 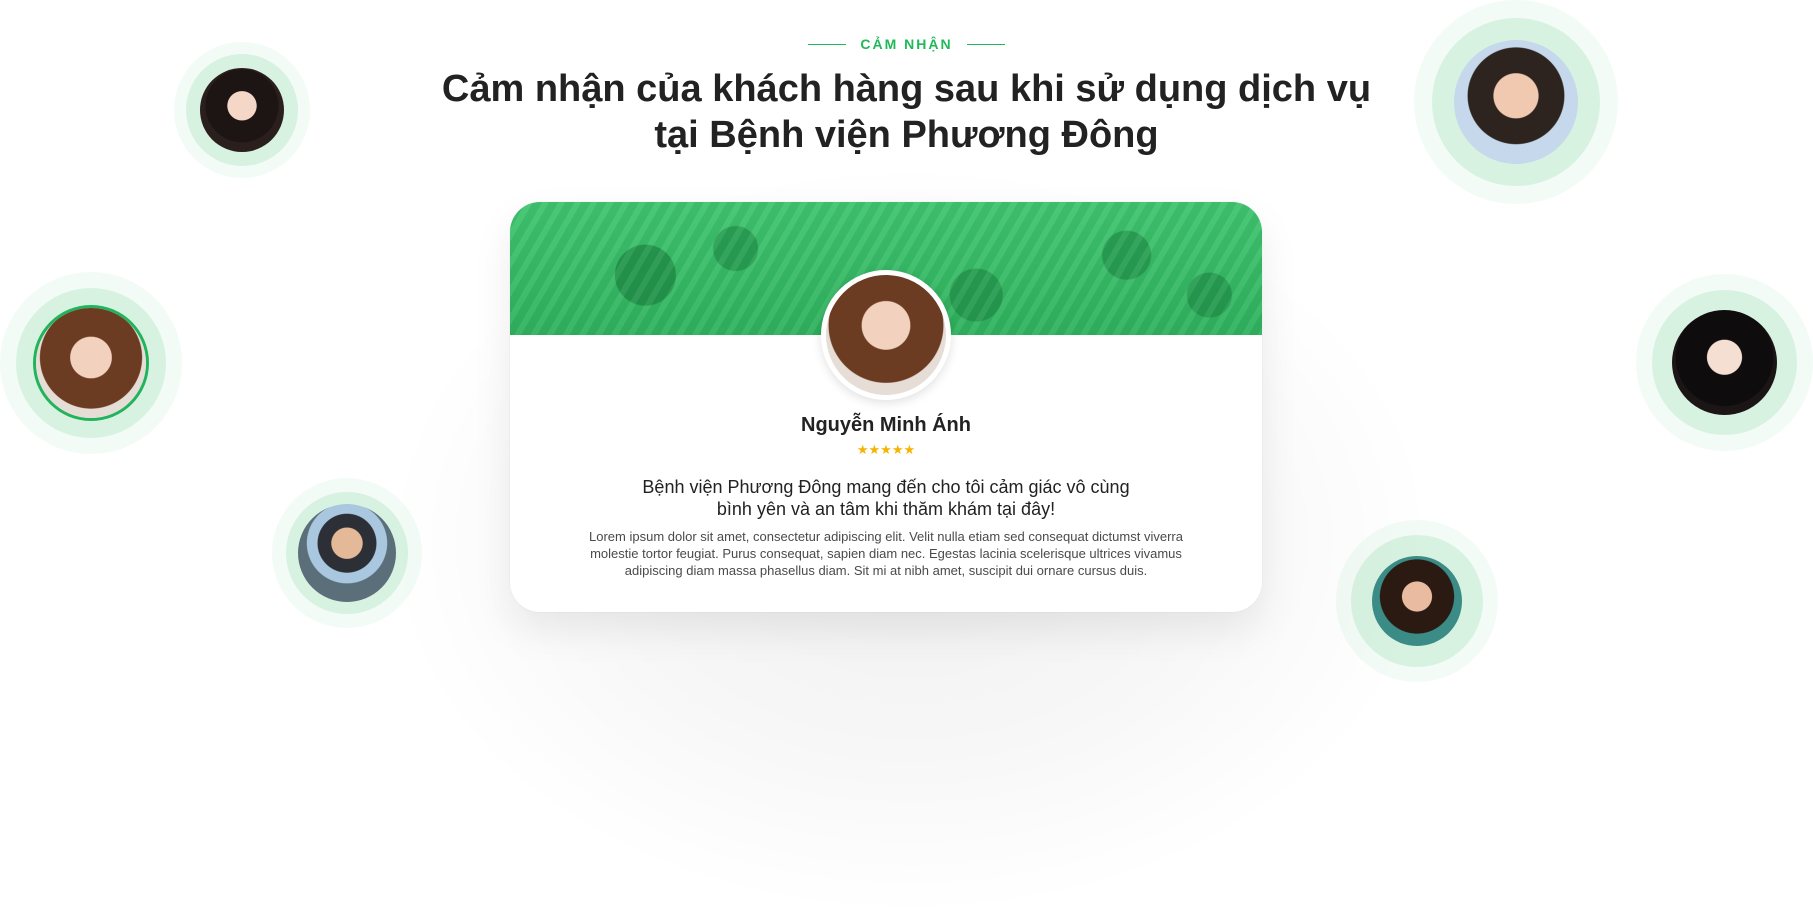 I want to click on star-icons: ★★★★★, so click(x=886, y=449).